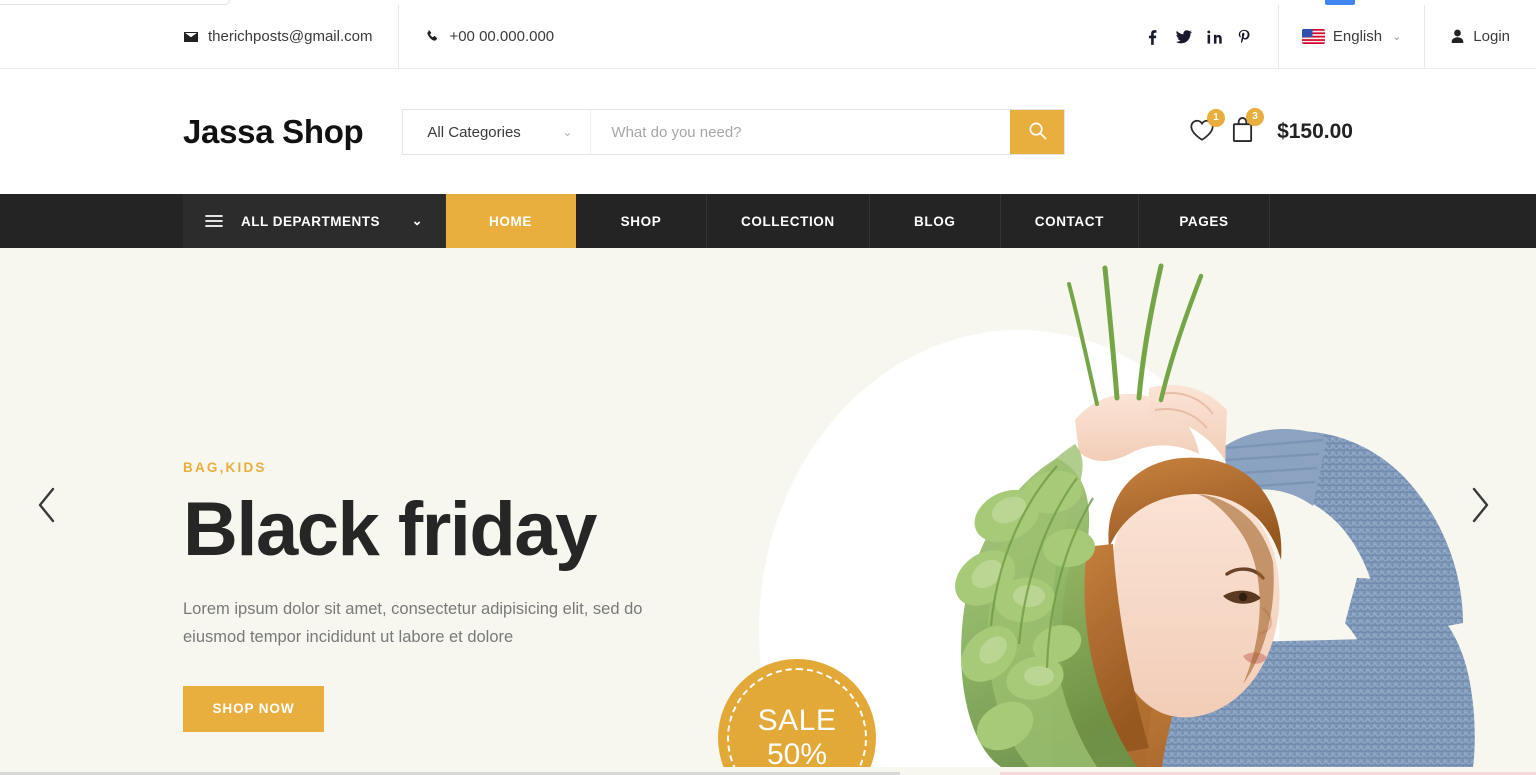  I want to click on browser-tab-edge, so click(115, 2).